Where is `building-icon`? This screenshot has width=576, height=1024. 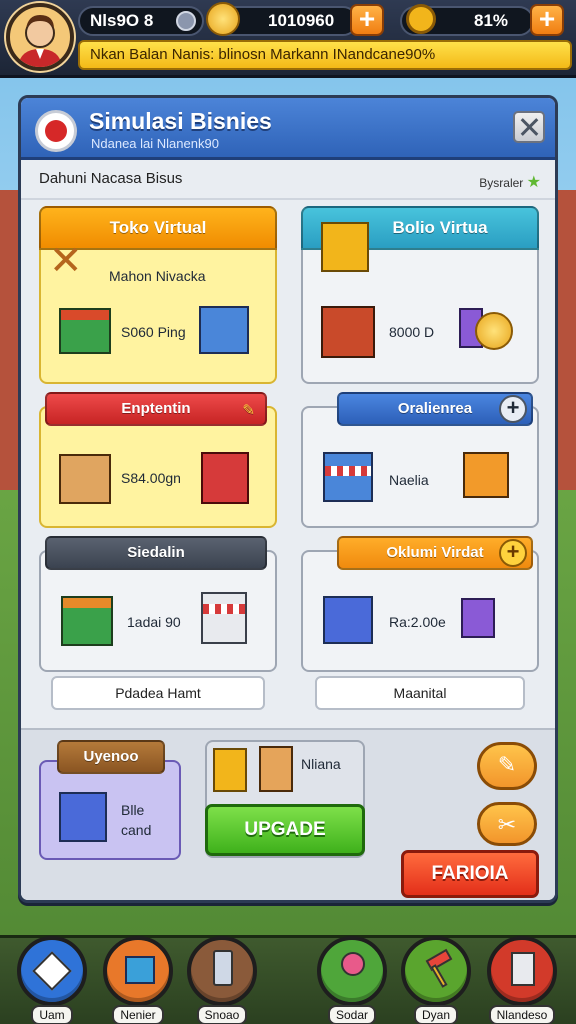
building-icon is located at coordinates (348, 332).